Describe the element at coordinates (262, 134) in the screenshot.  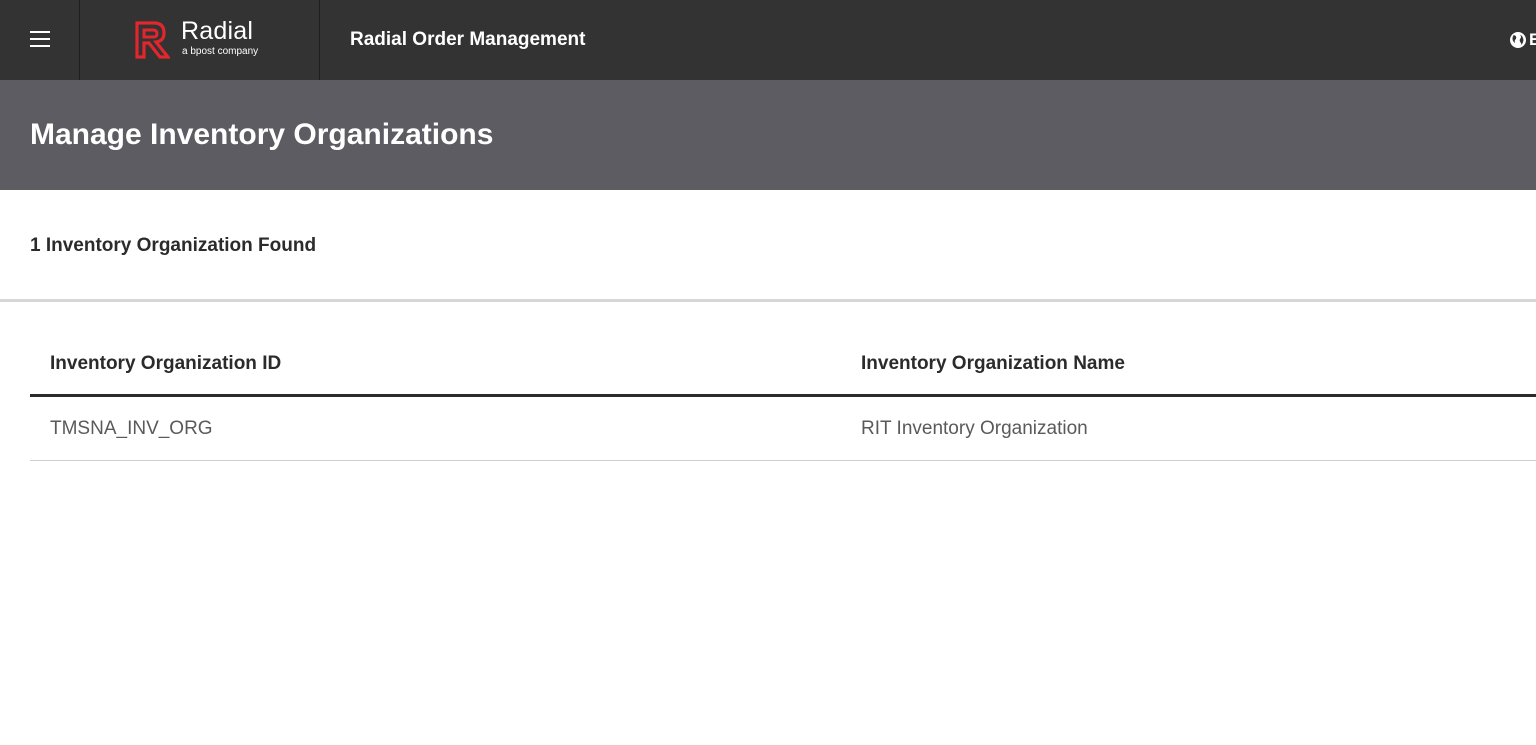
I see `page-title: Manage Inventory Organizations` at that location.